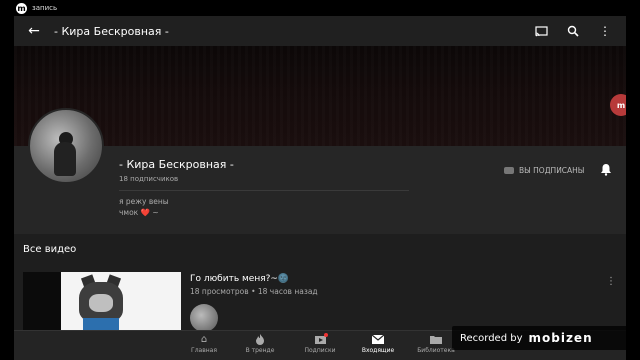 This screenshot has width=640, height=360. Describe the element at coordinates (149, 179) in the screenshot. I see `subscriber-count: 18 подписчиков` at that location.